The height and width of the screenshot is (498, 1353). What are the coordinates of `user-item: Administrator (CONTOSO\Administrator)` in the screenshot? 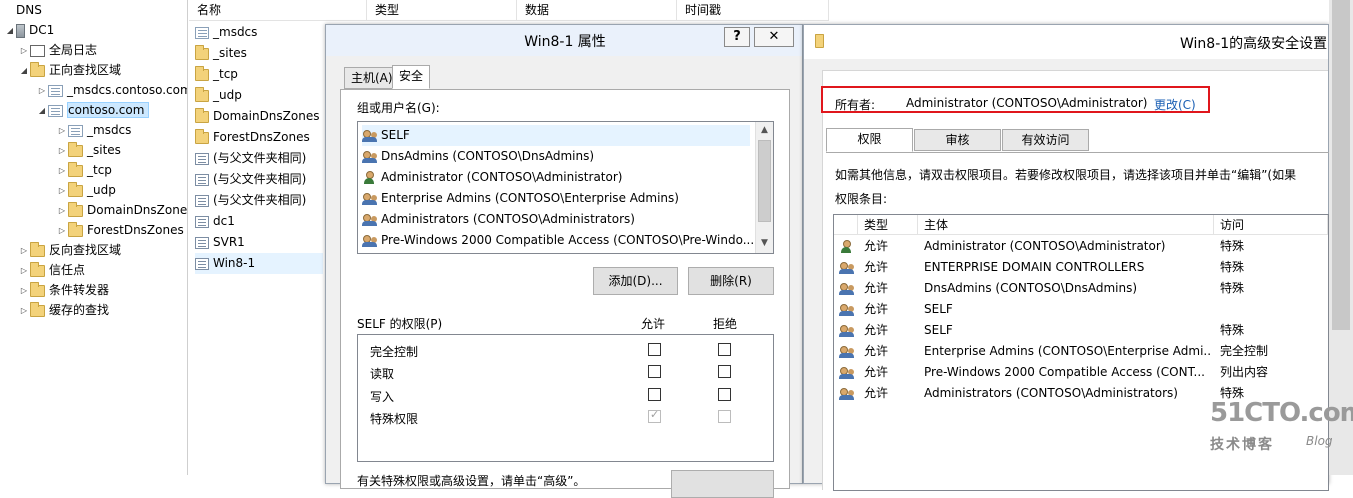 It's located at (556, 177).